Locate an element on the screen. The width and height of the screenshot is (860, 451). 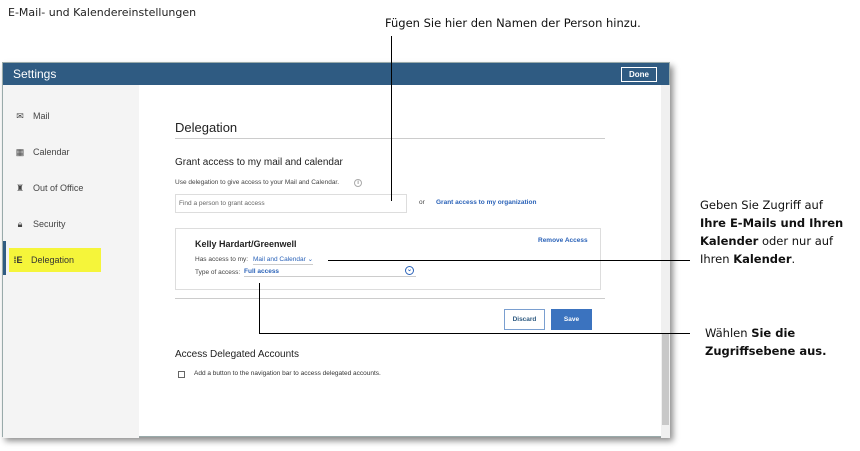
title-bar: Settings Done is located at coordinates (336, 74).